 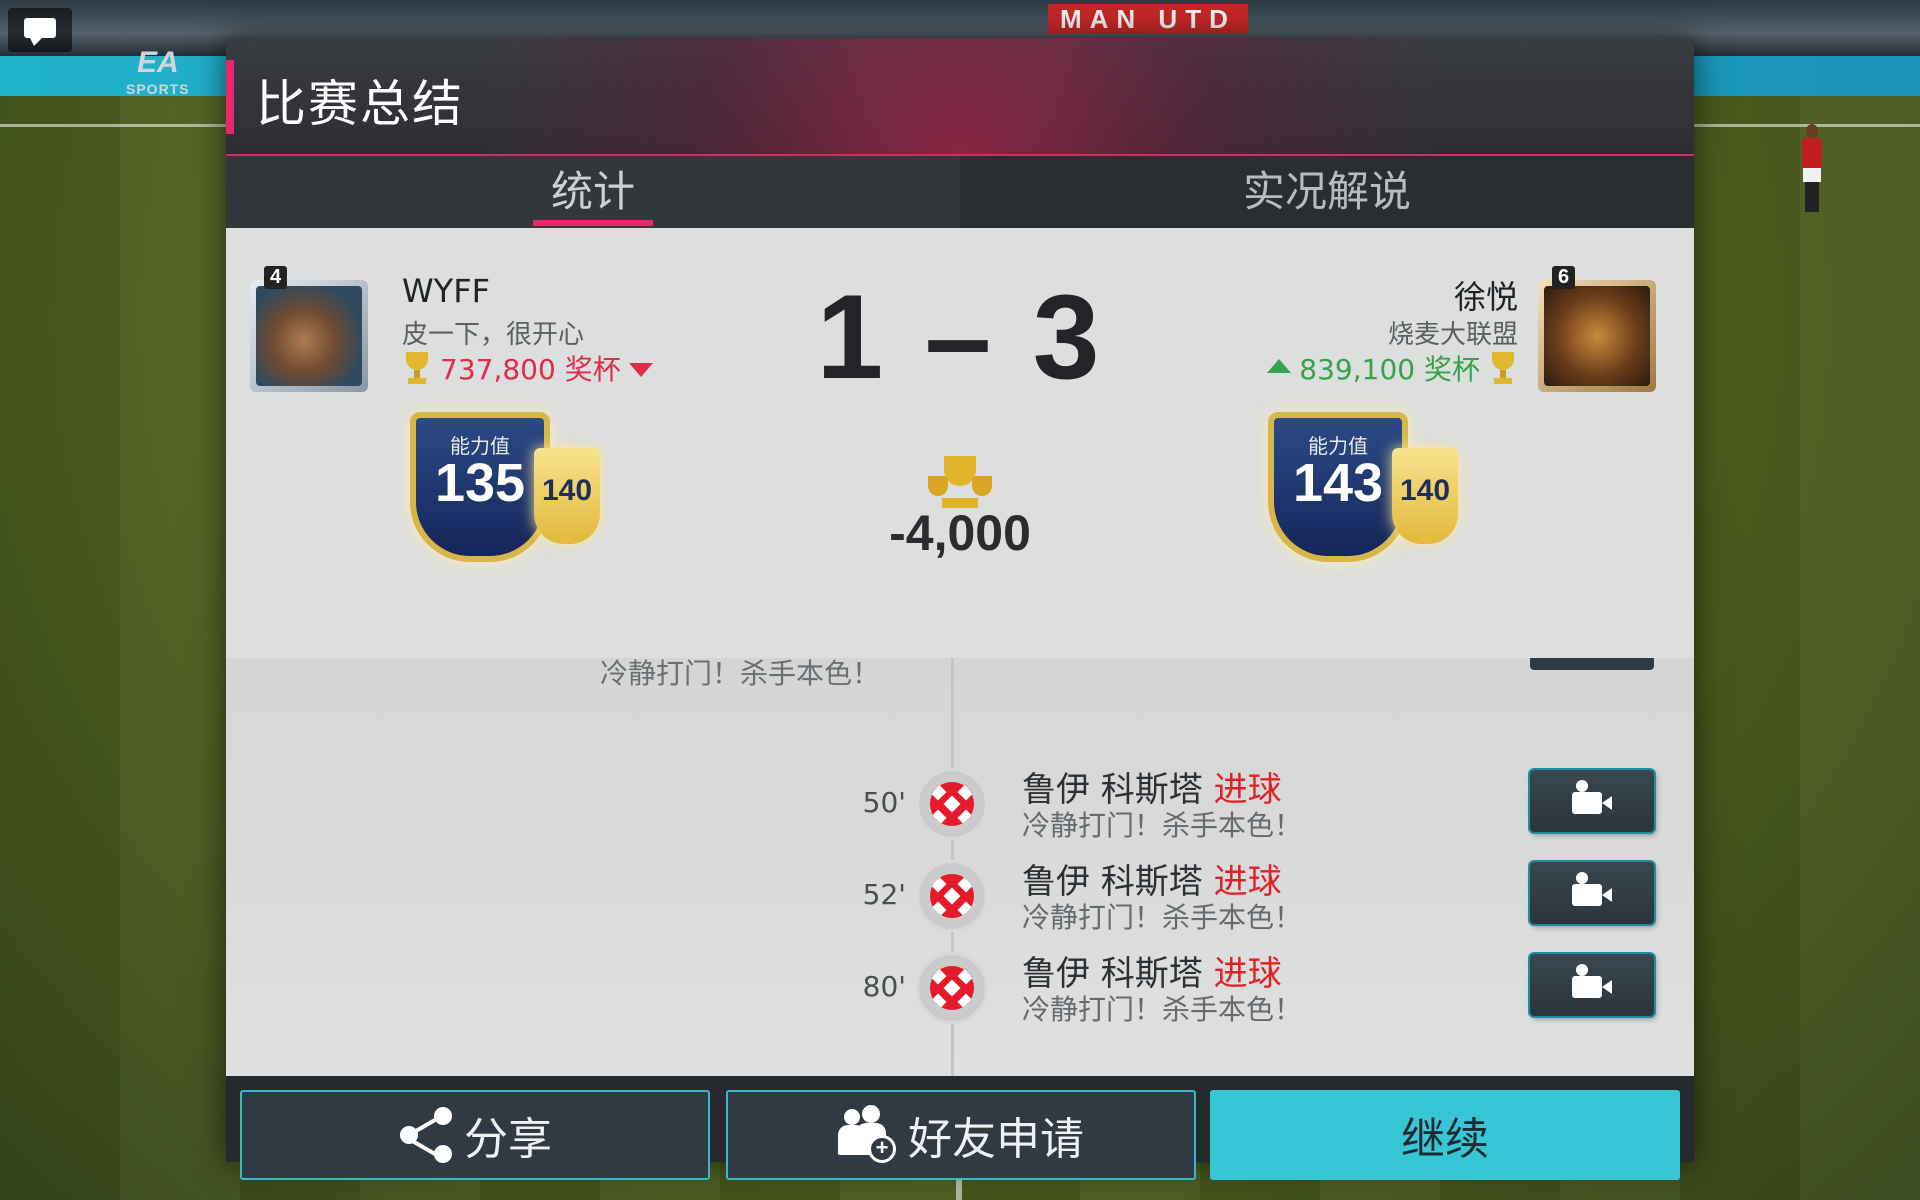 What do you see at coordinates (640, 370) in the screenshot?
I see `trend-down-icon` at bounding box center [640, 370].